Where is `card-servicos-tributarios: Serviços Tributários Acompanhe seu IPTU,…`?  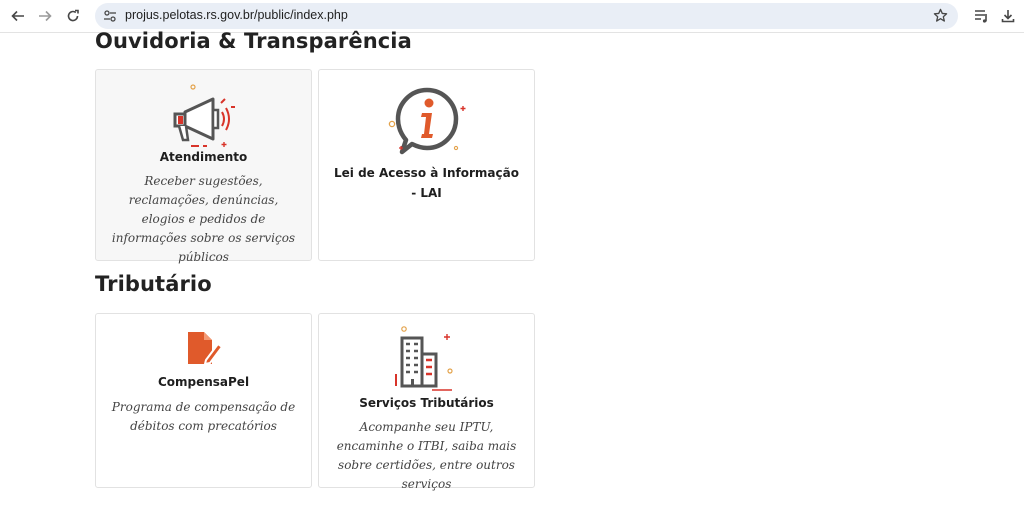 card-servicos-tributarios: Serviços Tributários Acompanhe seu IPTU,… is located at coordinates (426, 402).